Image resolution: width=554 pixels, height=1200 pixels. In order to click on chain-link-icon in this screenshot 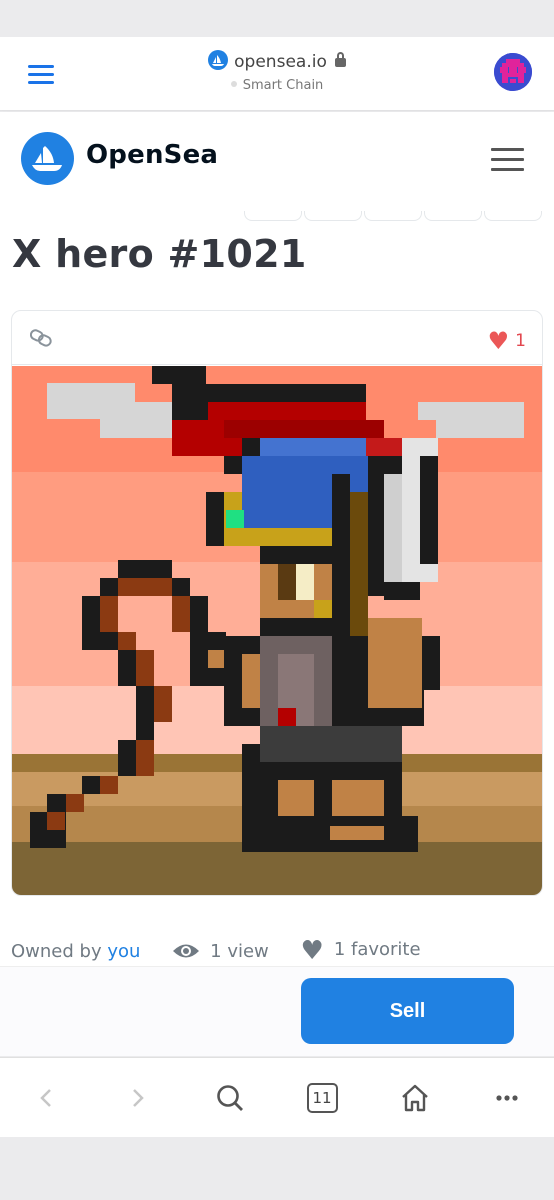, I will do `click(40, 338)`.